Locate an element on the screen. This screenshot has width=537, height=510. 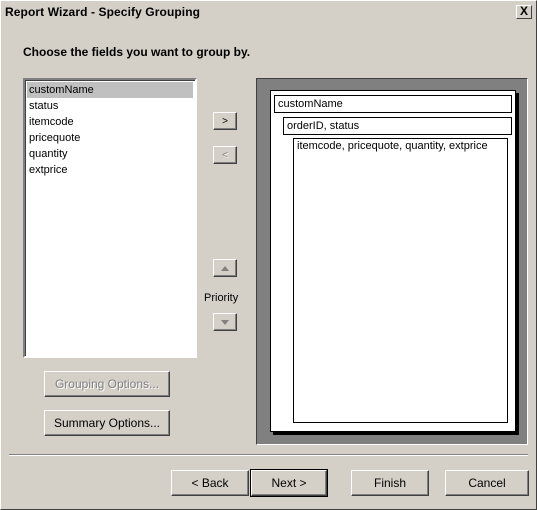
back-label: < Back is located at coordinates (210, 483).